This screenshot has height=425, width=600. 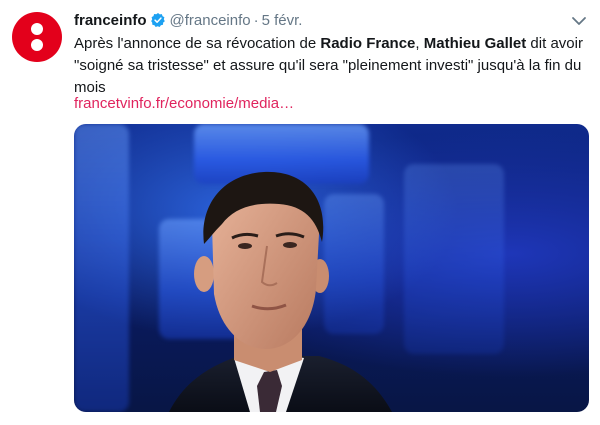 What do you see at coordinates (210, 20) in the screenshot?
I see `account-handle: @franceinfo` at bounding box center [210, 20].